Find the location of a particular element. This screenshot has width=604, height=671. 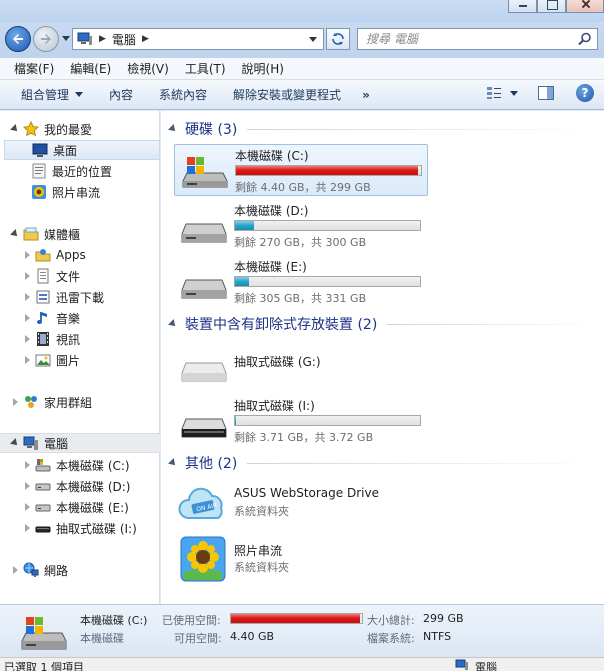

removable-drive-icon is located at coordinates (204, 372).